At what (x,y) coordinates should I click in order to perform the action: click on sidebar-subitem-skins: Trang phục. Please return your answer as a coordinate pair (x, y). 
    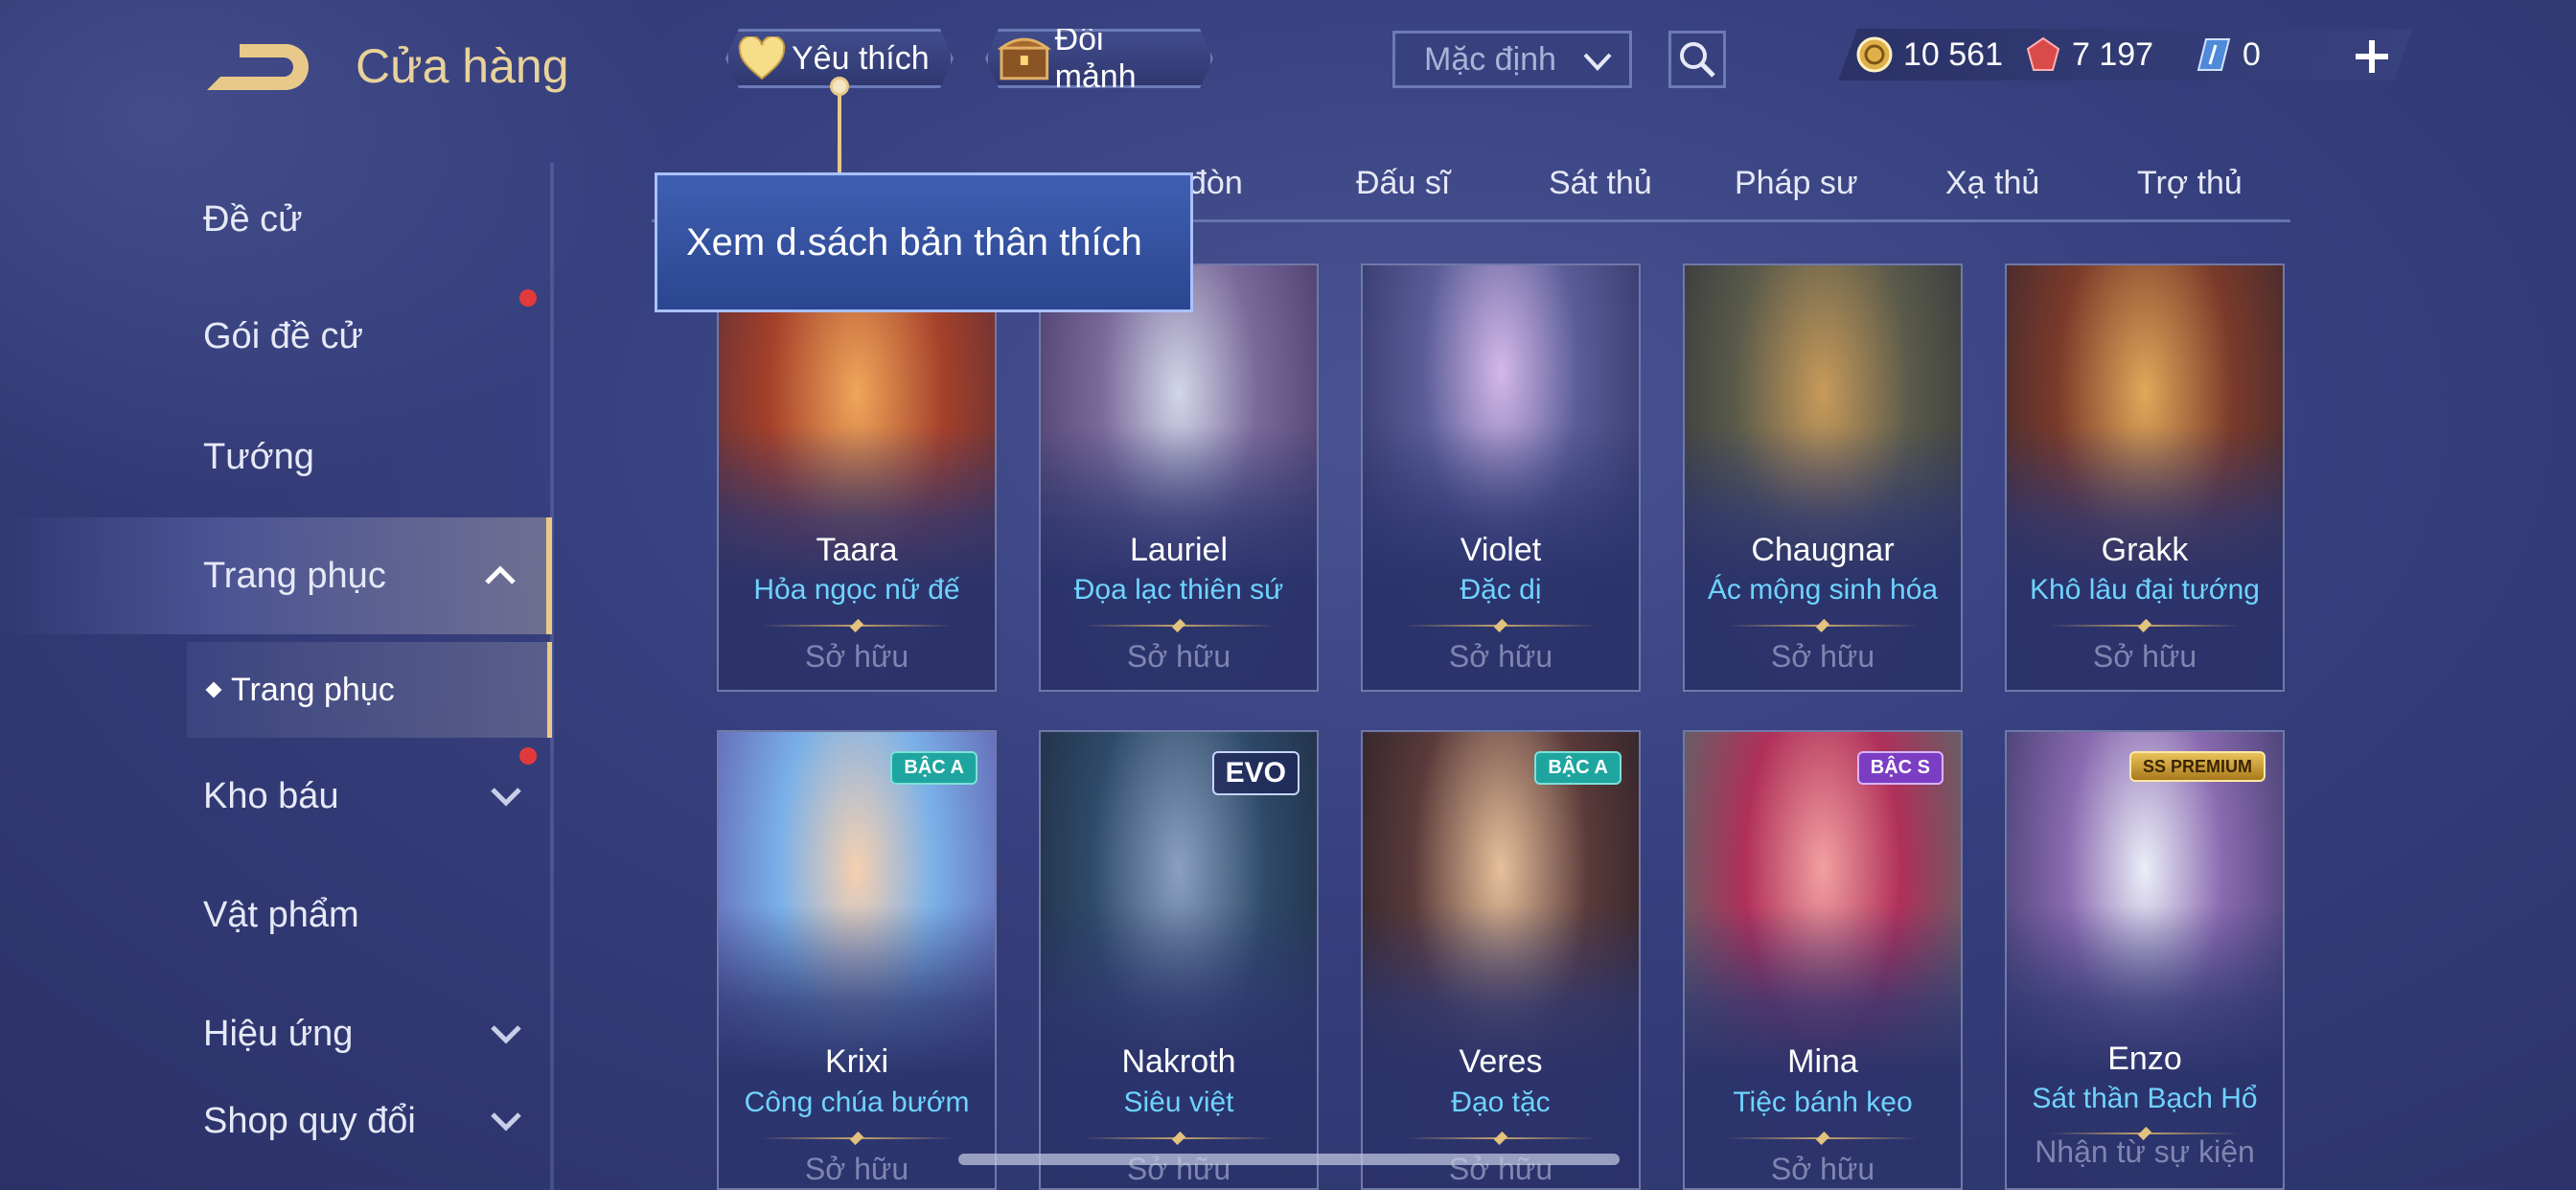
    Looking at the image, I should click on (369, 690).